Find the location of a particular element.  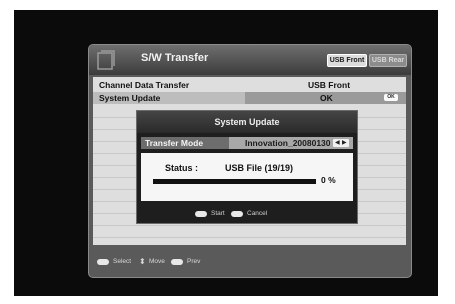

row-value: OK is located at coordinates (326, 98).